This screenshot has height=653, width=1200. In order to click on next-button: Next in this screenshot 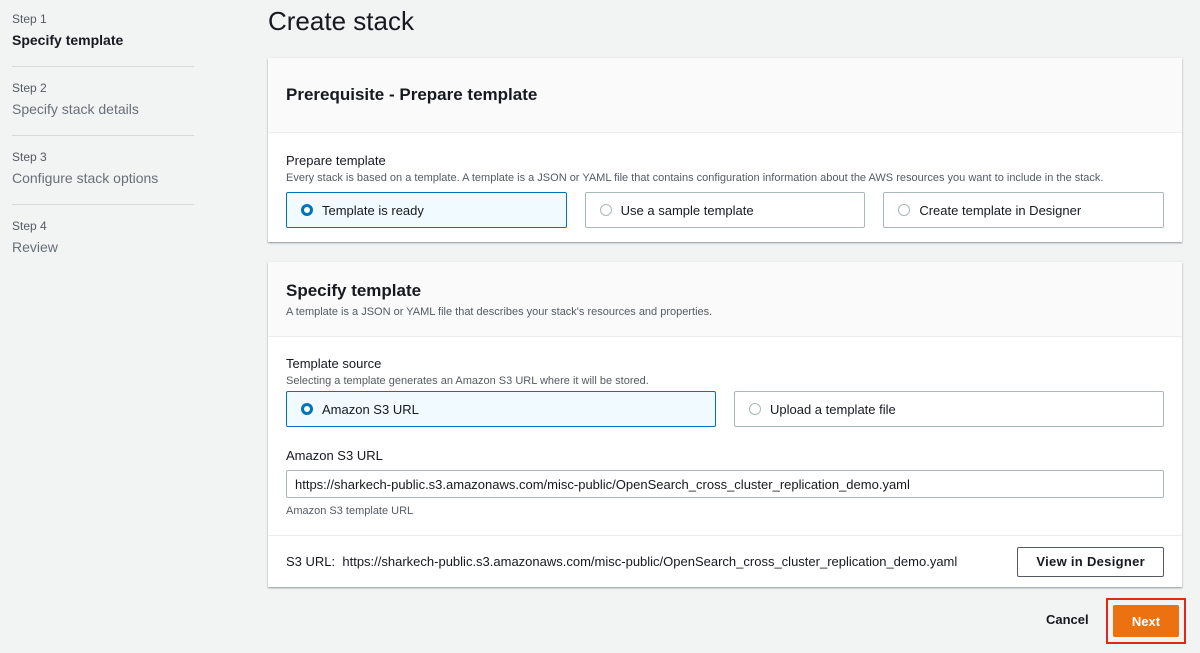, I will do `click(1146, 621)`.